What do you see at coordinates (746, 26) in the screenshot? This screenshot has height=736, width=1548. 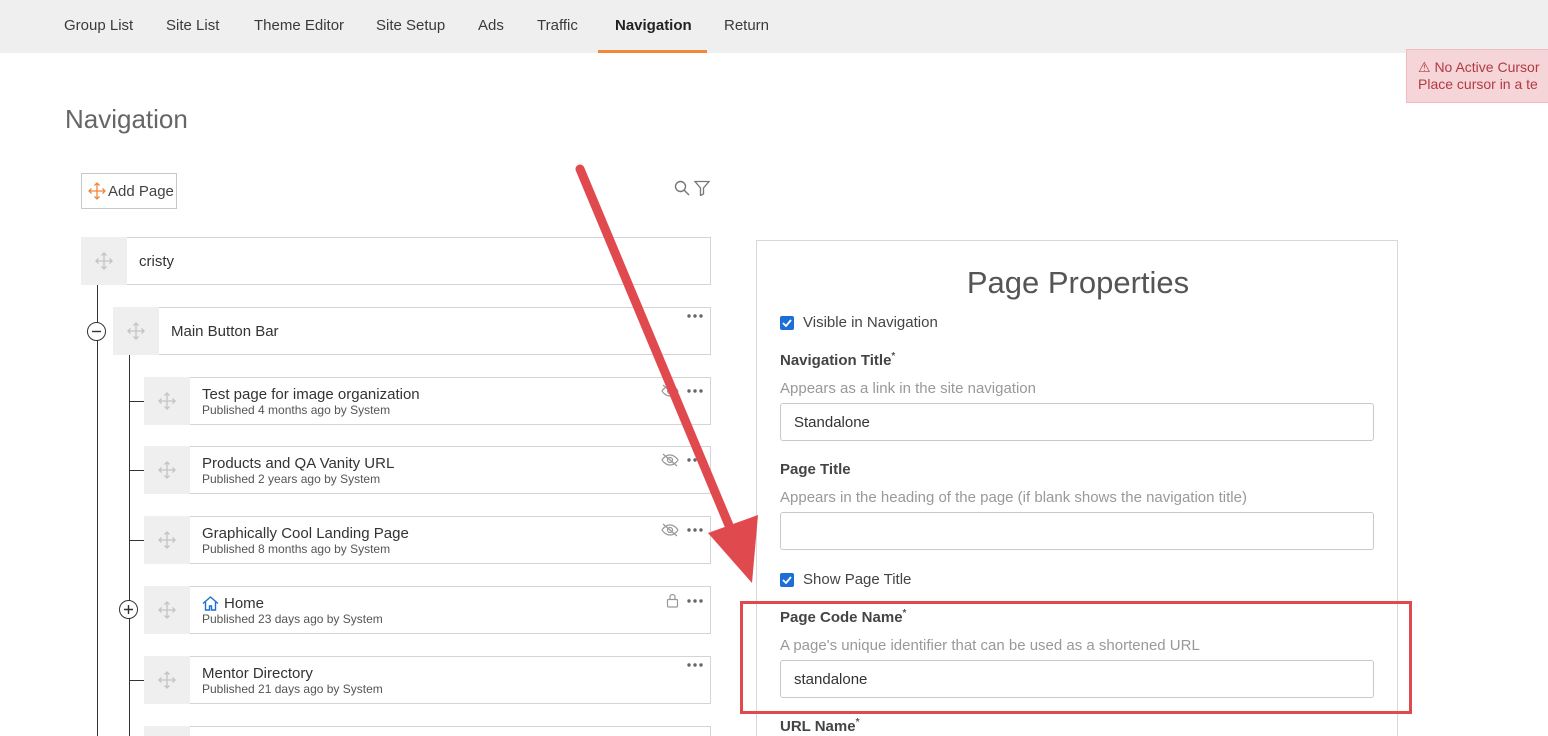 I see `tab-return: Return` at bounding box center [746, 26].